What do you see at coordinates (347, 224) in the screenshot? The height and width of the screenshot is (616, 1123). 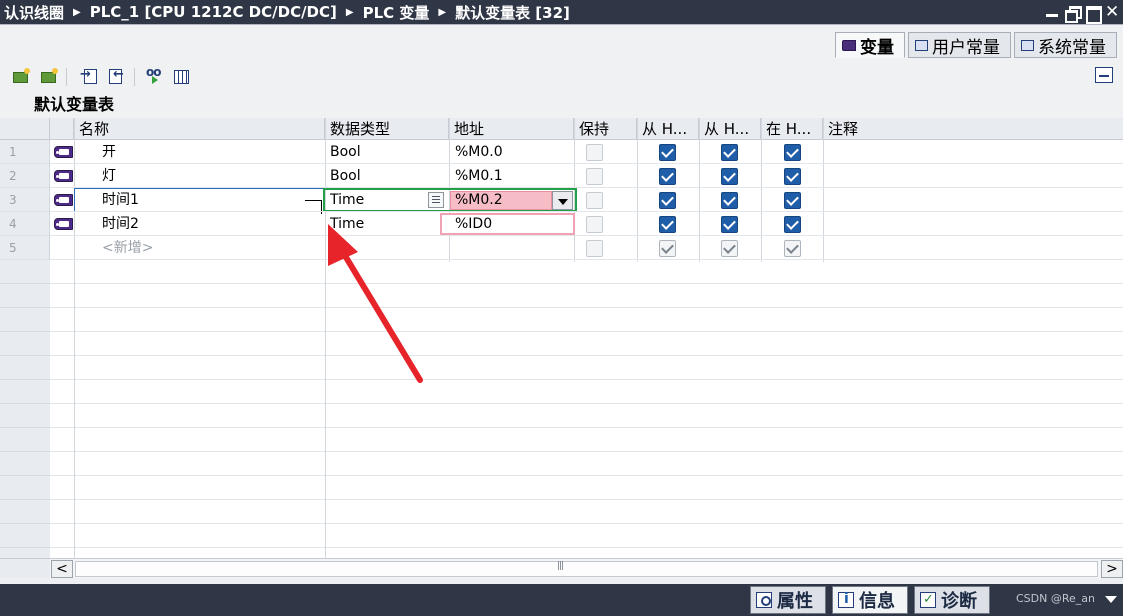 I see `tag-data-type: Time` at bounding box center [347, 224].